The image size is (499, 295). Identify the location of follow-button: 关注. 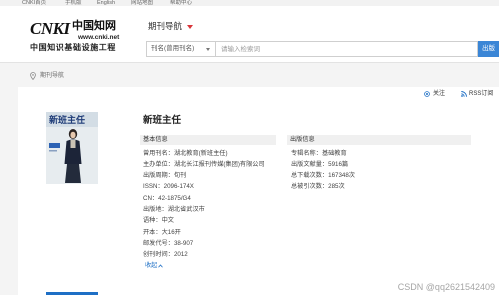
(437, 94).